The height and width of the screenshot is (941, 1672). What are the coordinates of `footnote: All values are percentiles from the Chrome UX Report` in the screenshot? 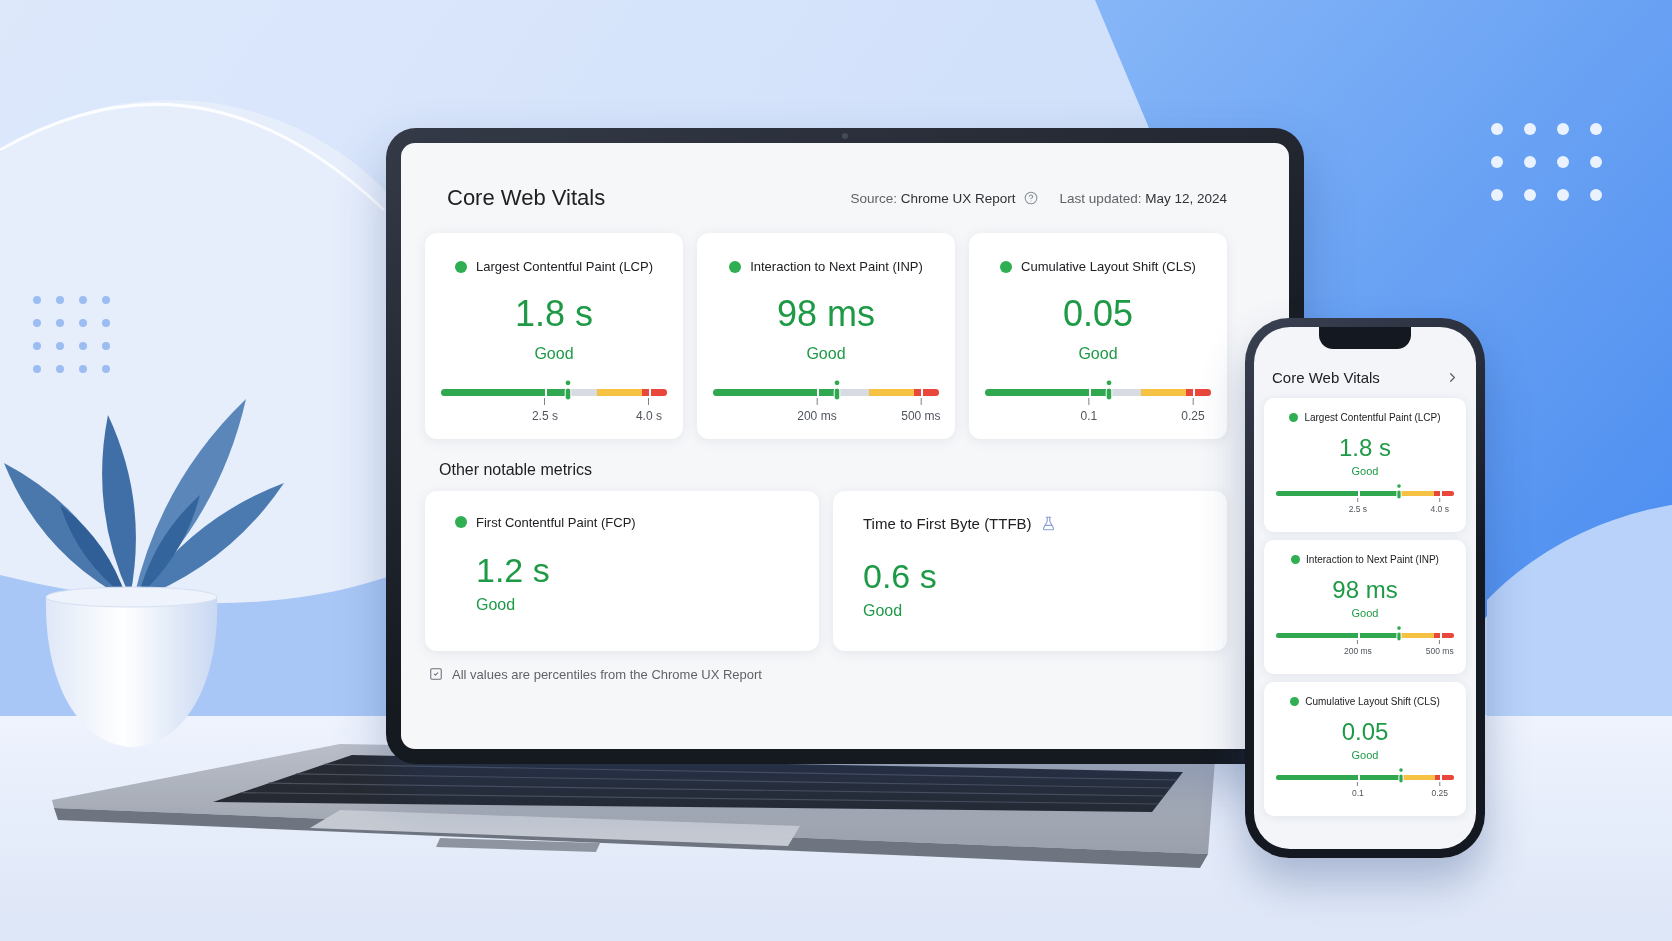 It's located at (607, 674).